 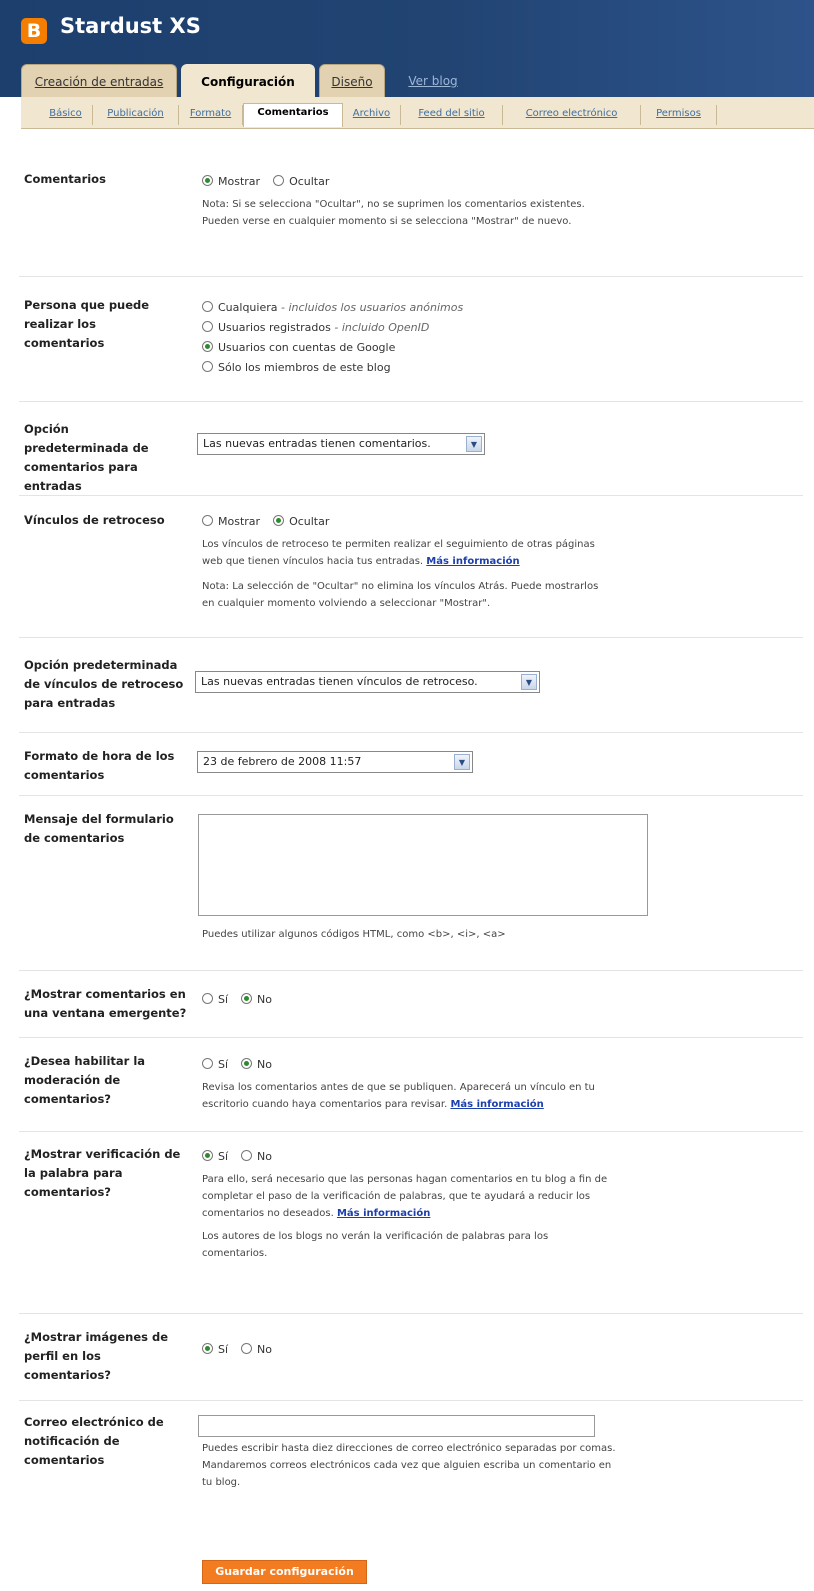 What do you see at coordinates (99, 765) in the screenshot?
I see `formato-hora-label: Formato de hora de los comentarios` at bounding box center [99, 765].